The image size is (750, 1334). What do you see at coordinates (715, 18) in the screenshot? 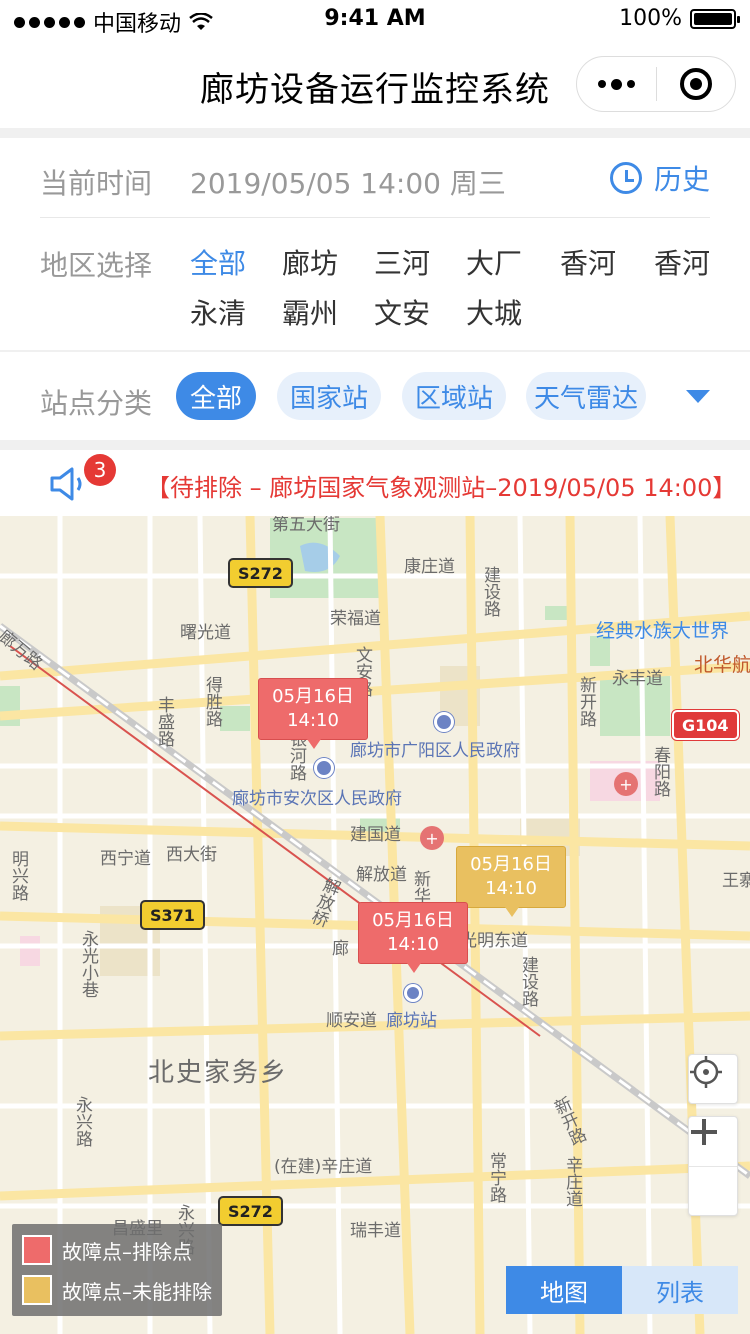
I see `battery-icon` at bounding box center [715, 18].